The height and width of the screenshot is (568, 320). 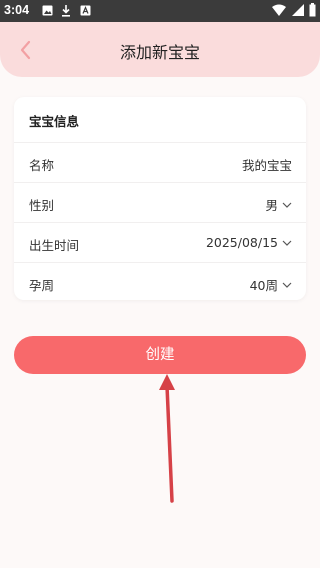 I want to click on name-row: 名称 我的宝宝, so click(x=160, y=162).